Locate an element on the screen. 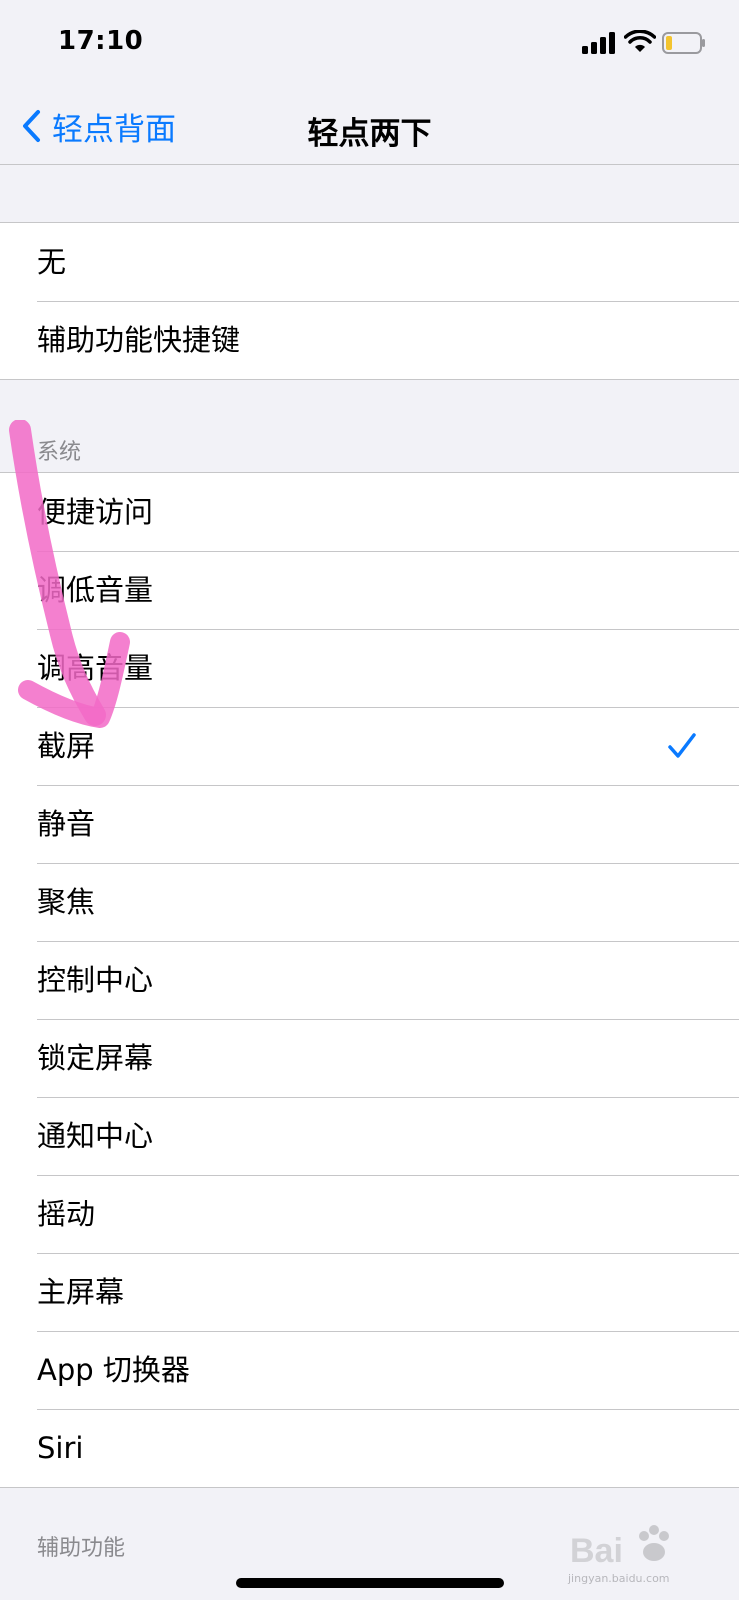  action-option-control-center: 控制中心 is located at coordinates (369, 980).